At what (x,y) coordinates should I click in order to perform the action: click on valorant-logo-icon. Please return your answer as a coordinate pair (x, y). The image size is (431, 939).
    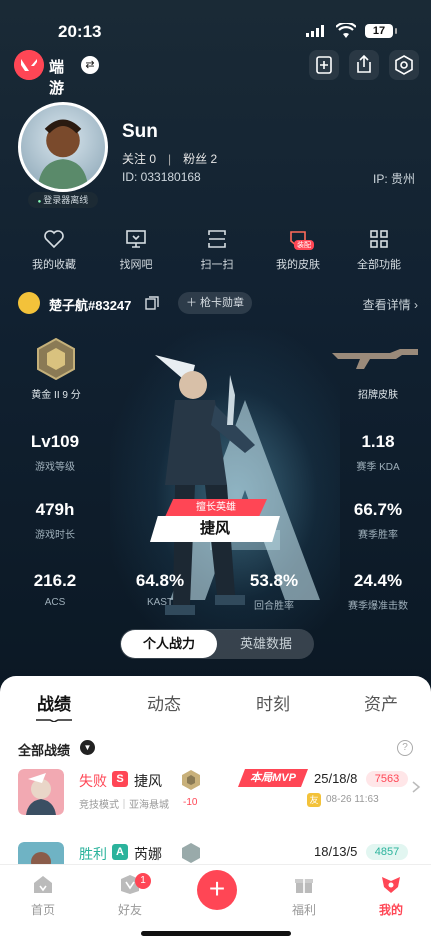
    Looking at the image, I should click on (29, 65).